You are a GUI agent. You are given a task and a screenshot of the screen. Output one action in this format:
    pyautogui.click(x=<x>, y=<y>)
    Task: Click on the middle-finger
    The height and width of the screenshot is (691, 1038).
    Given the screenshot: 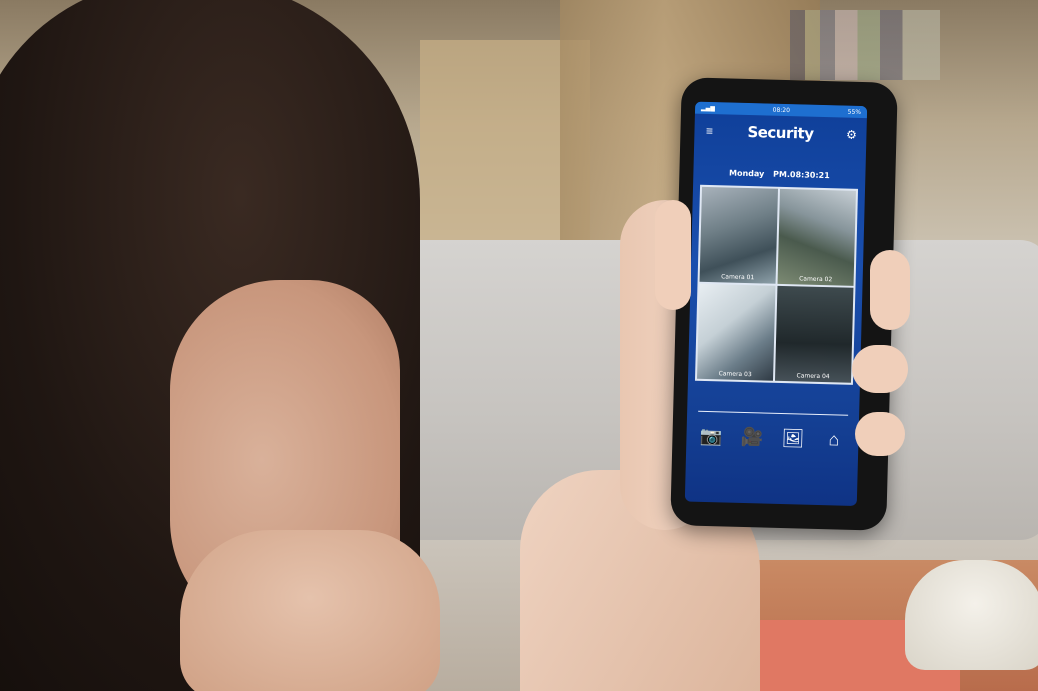 What is the action you would take?
    pyautogui.click(x=880, y=369)
    